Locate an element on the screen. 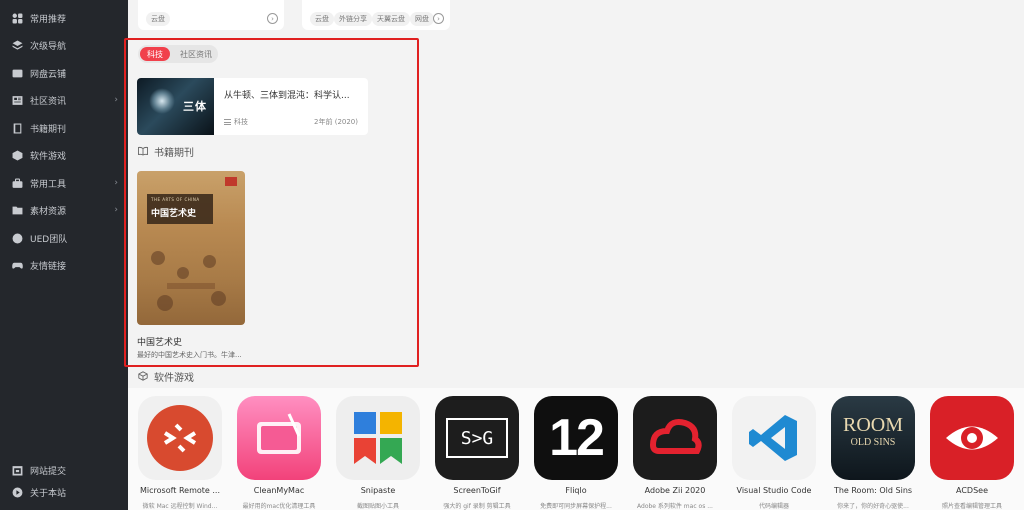 The height and width of the screenshot is (510, 1024). app-description: 代码编辑器 is located at coordinates (773, 506).